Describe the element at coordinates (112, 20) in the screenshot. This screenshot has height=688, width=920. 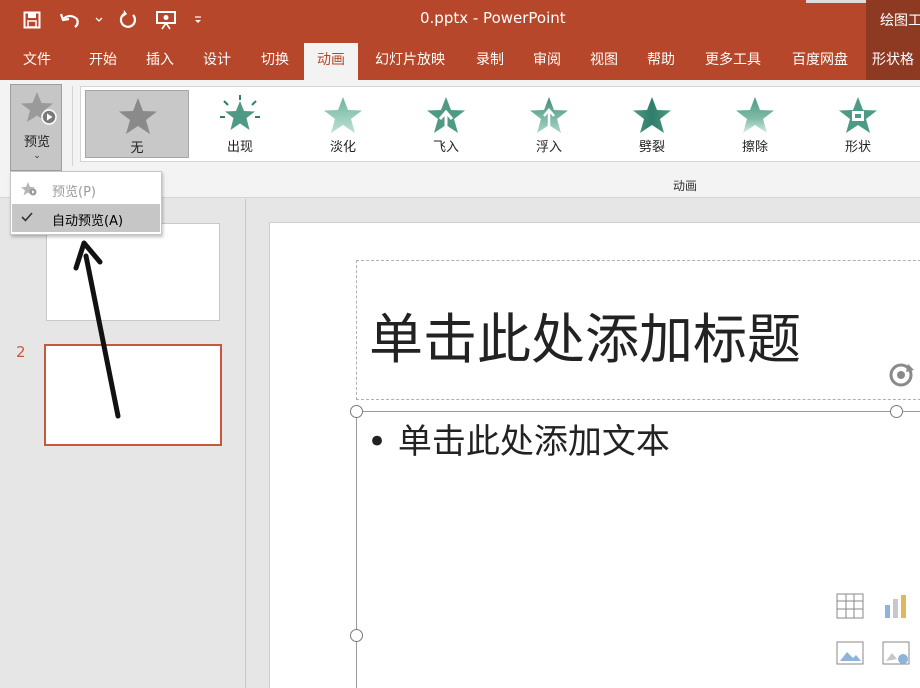
I see `quick-access-toolbar` at that location.